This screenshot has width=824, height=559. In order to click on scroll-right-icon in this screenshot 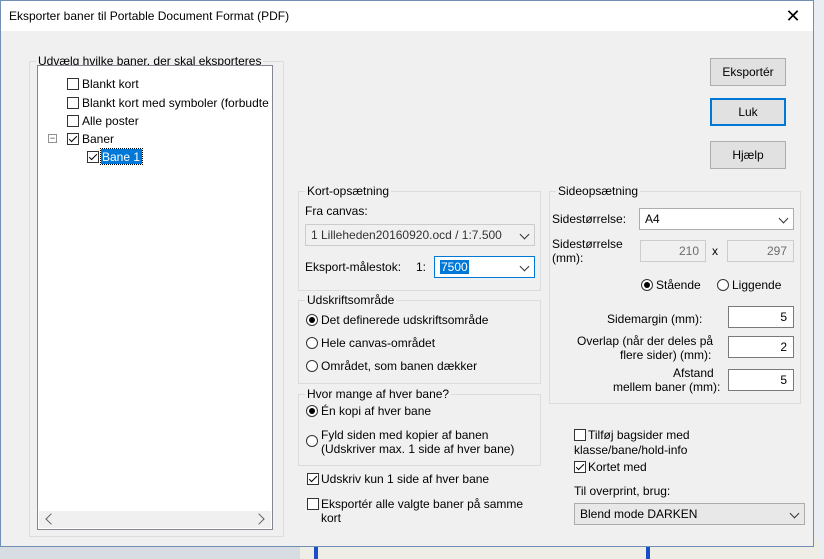, I will do `click(259, 519)`.